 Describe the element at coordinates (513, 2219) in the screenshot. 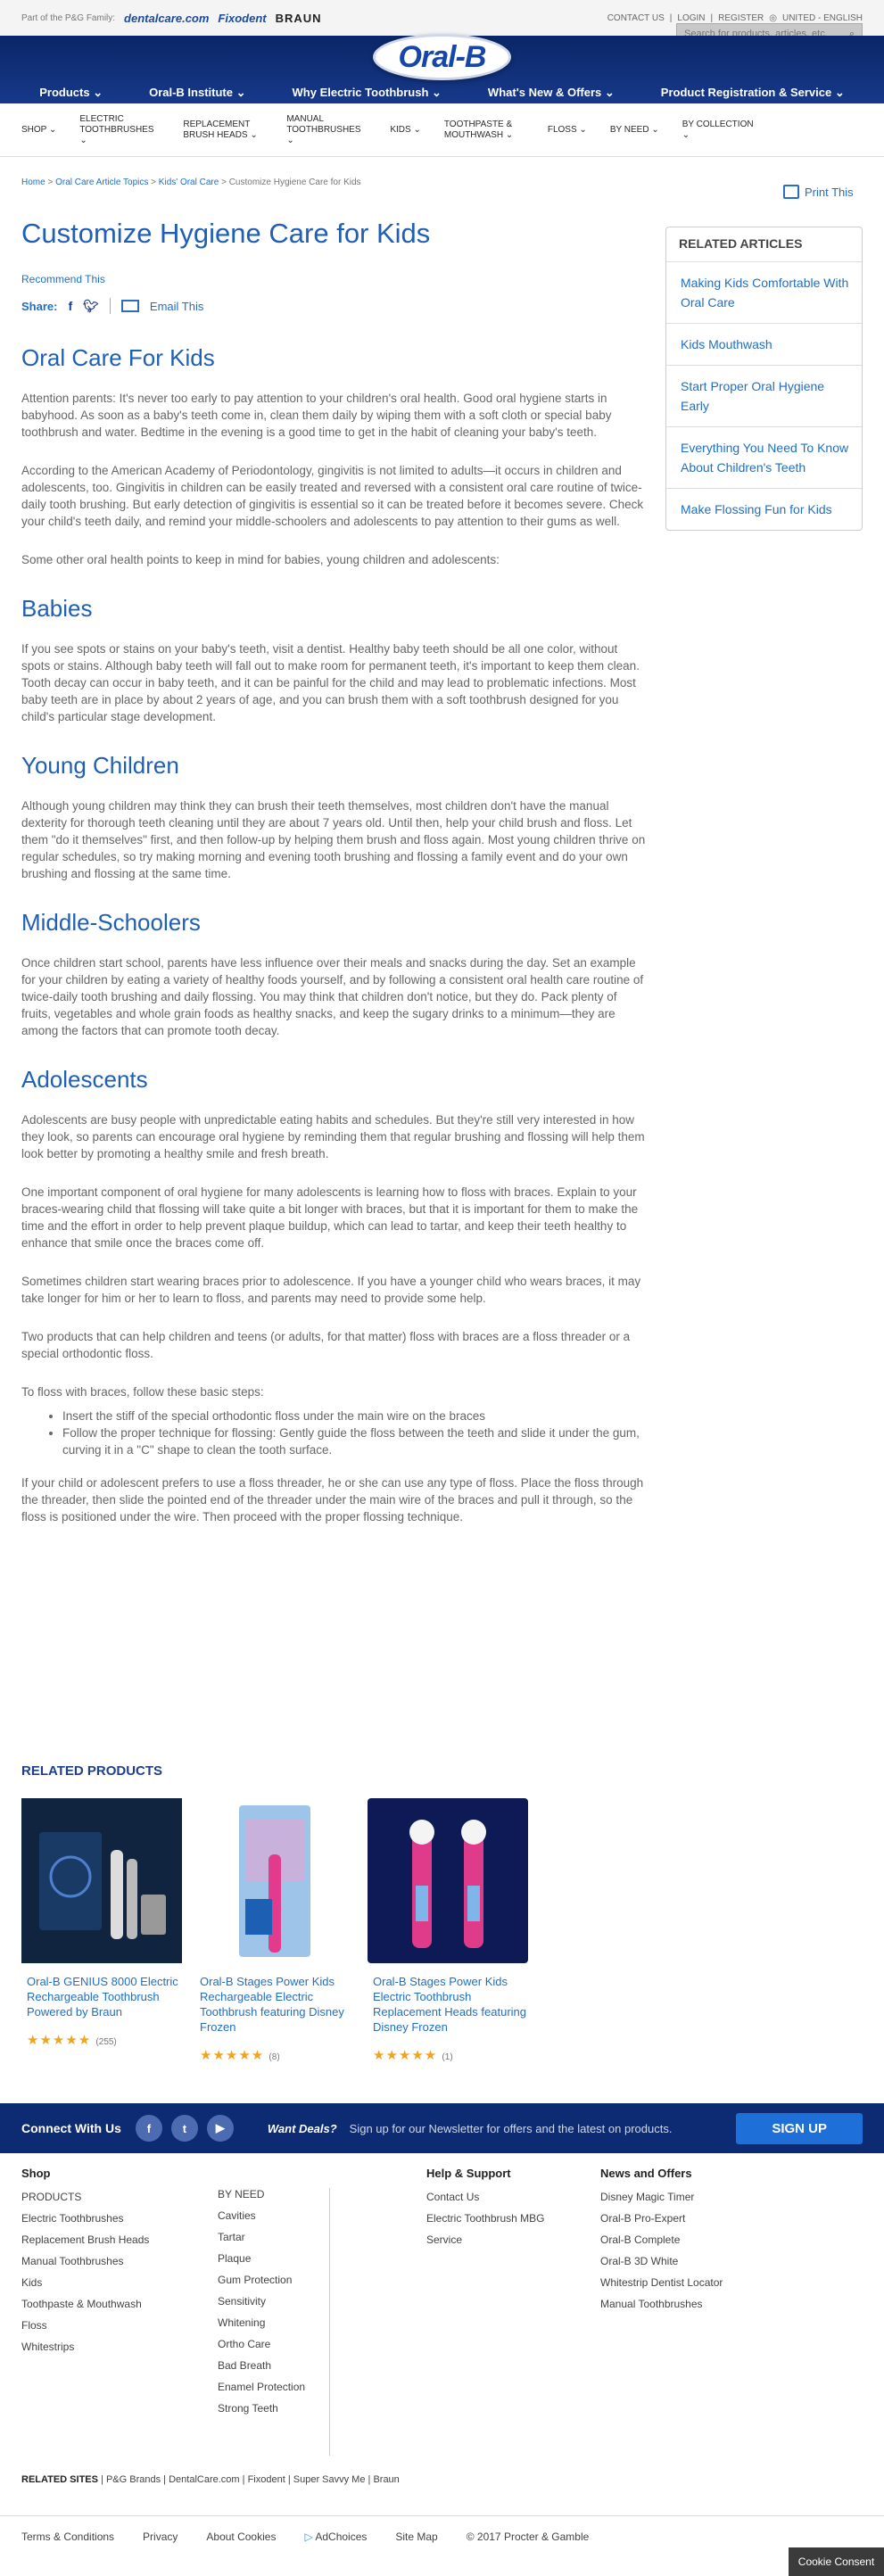

I see `footer-link: Electric Toothbrush MBG` at that location.